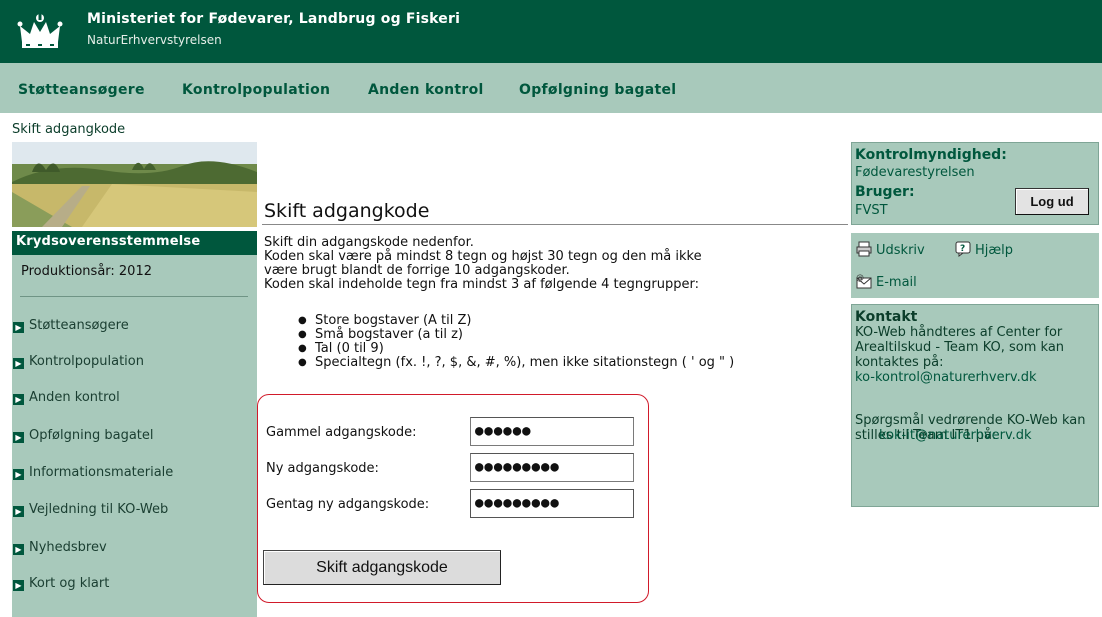  Describe the element at coordinates (583, 321) in the screenshot. I see `rule-item: Store bogstaver (A til Z)` at that location.